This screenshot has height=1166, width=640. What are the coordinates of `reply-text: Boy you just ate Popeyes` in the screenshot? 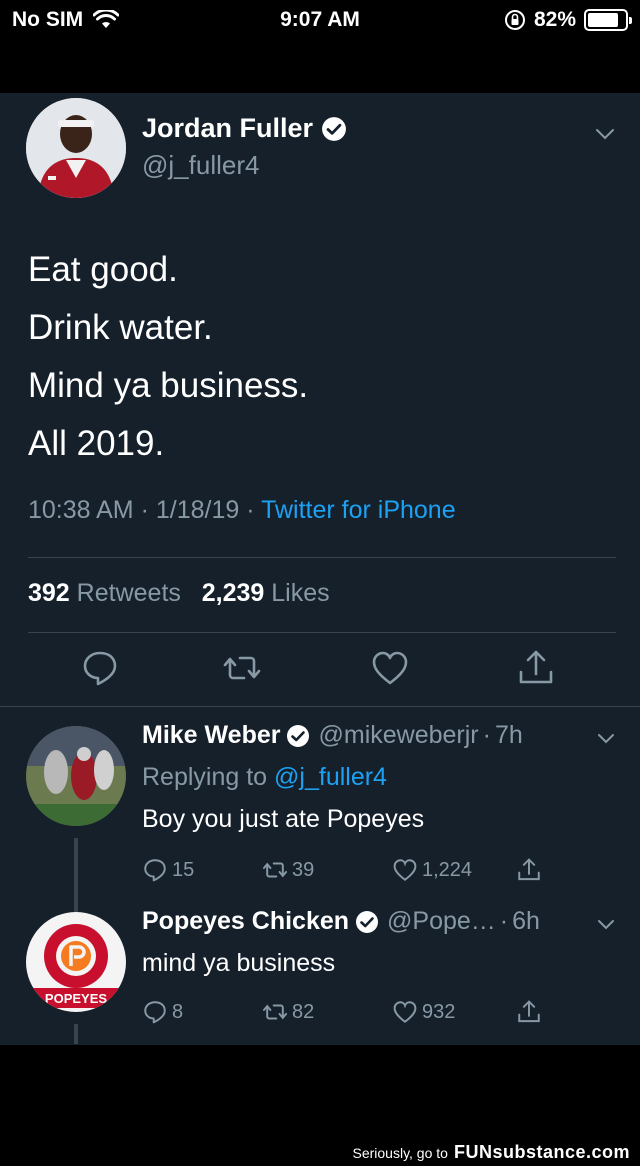 It's located at (283, 819).